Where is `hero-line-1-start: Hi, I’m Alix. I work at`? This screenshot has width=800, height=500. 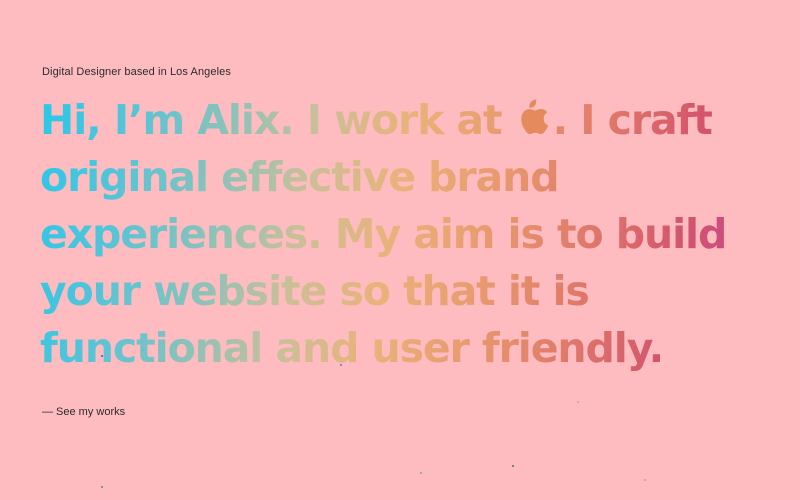
hero-line-1-start: Hi, I’m Alix. I work at is located at coordinates (277, 120).